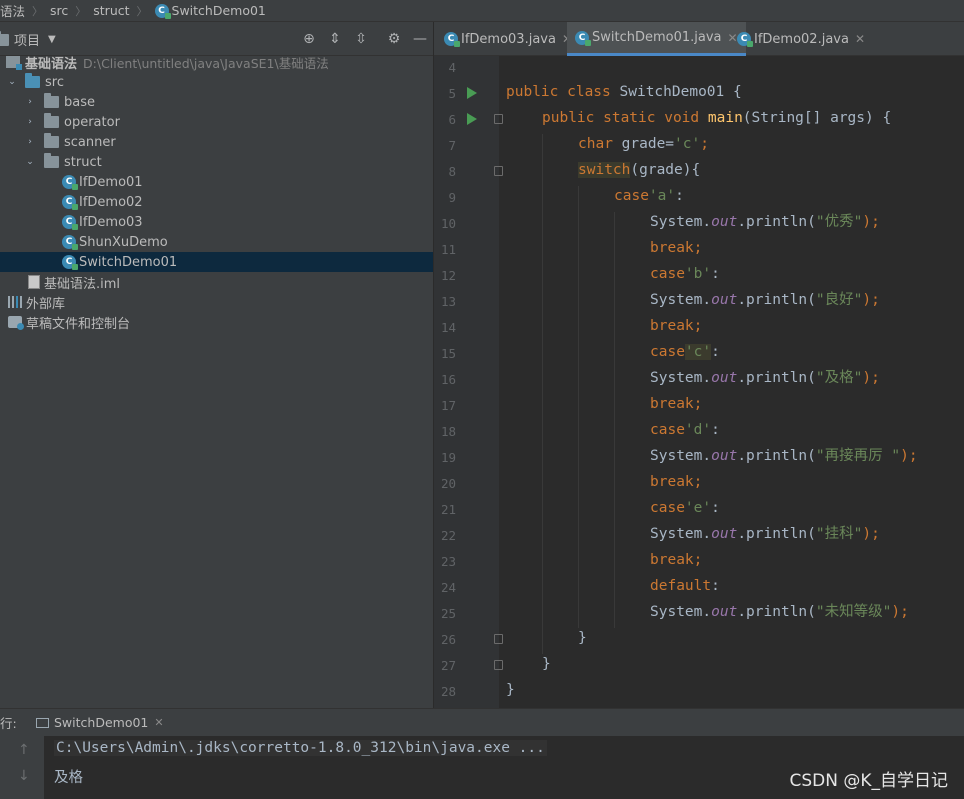 The height and width of the screenshot is (799, 964). Describe the element at coordinates (448, 665) in the screenshot. I see `line-number: 27` at that location.